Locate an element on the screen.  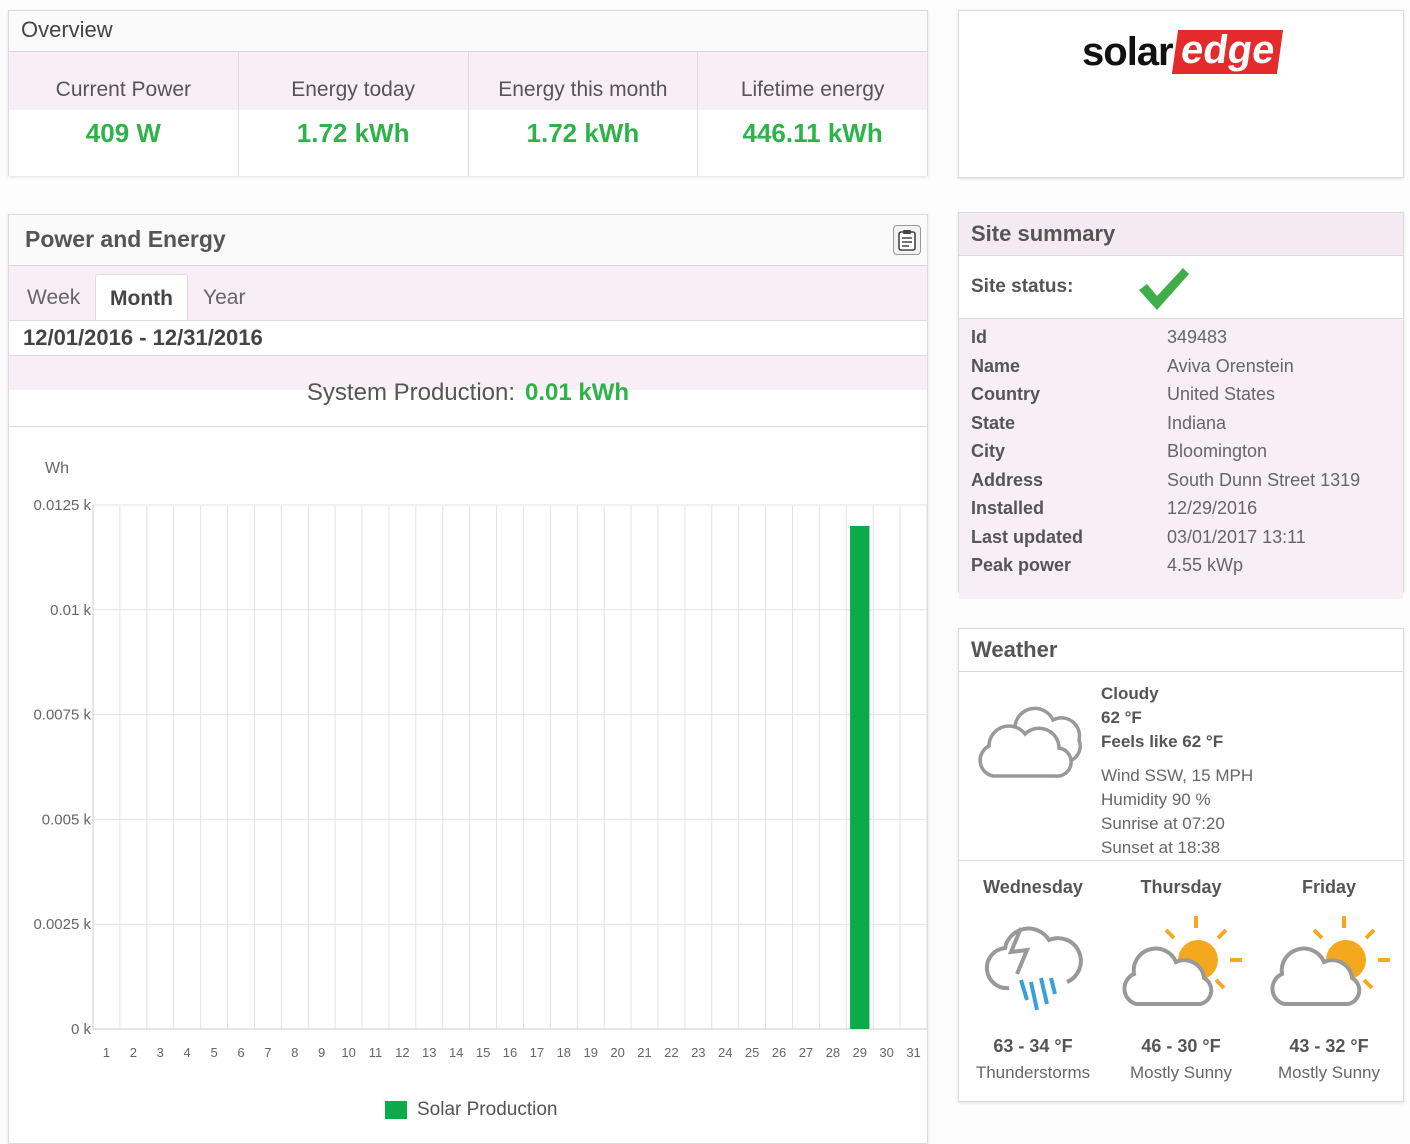
site-info-value: United States is located at coordinates (1221, 394).